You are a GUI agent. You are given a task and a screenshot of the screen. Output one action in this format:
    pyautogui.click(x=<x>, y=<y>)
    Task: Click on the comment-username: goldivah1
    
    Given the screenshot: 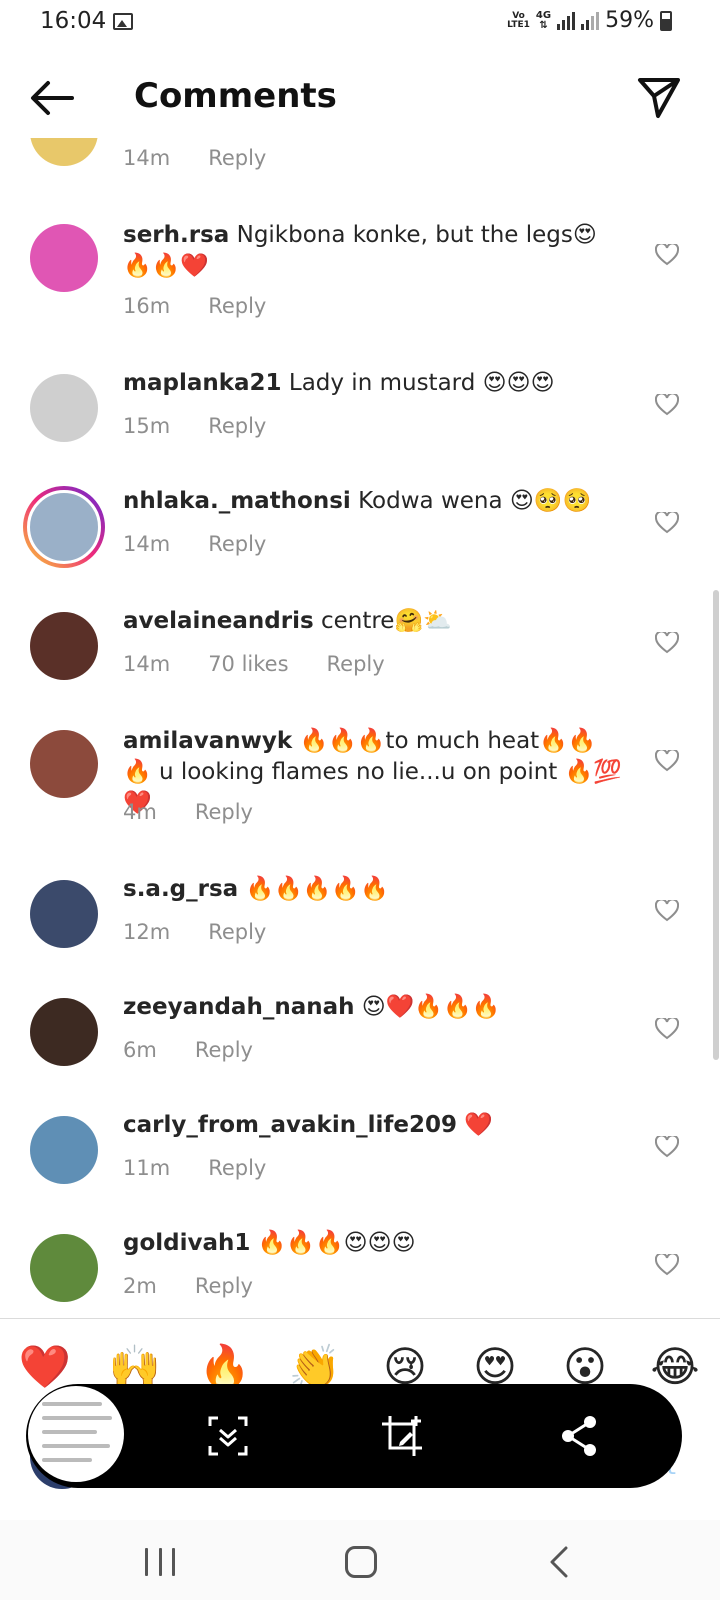 What is the action you would take?
    pyautogui.click(x=186, y=1243)
    